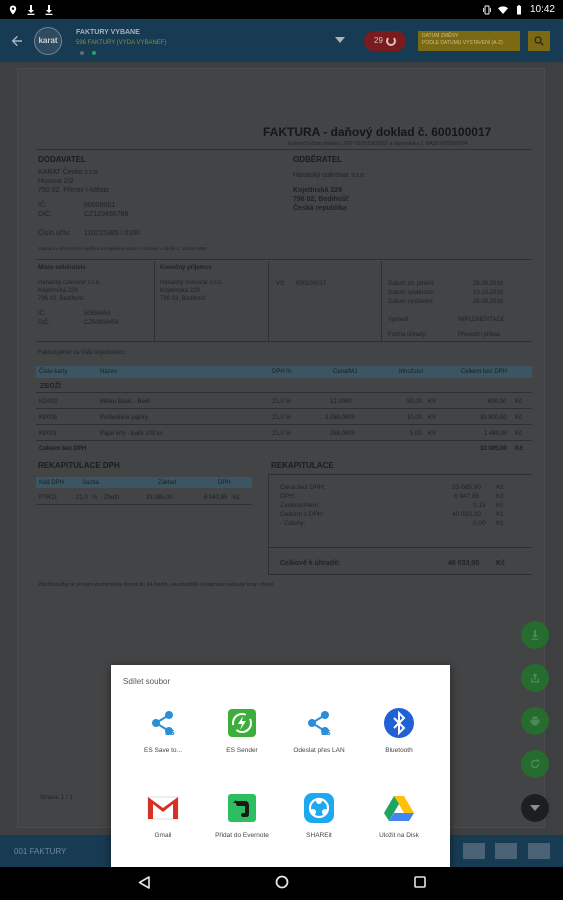 Image resolution: width=563 pixels, height=900 pixels. Describe the element at coordinates (479, 335) in the screenshot. I see `payment: Převodní příkaz` at that location.